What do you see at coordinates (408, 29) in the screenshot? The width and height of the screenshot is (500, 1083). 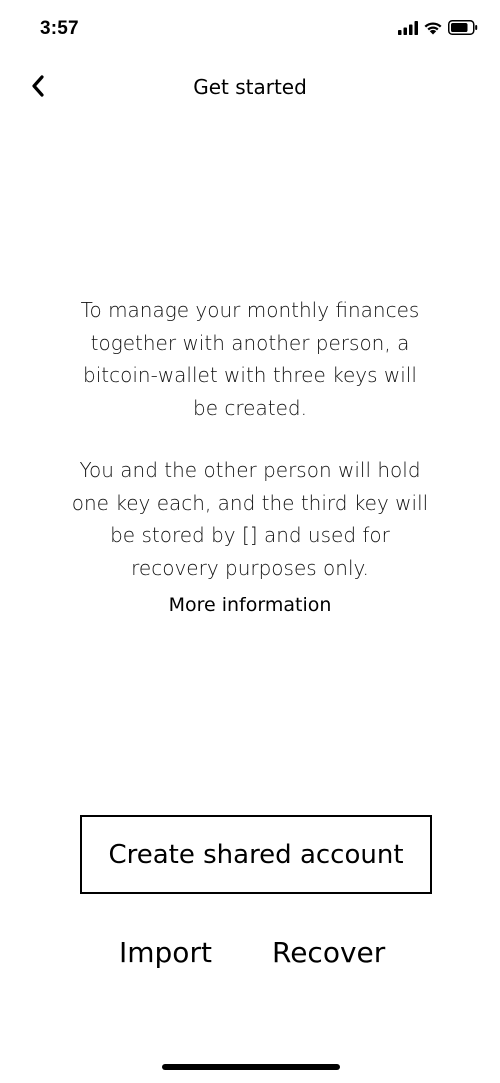 I see `signal-icon` at bounding box center [408, 29].